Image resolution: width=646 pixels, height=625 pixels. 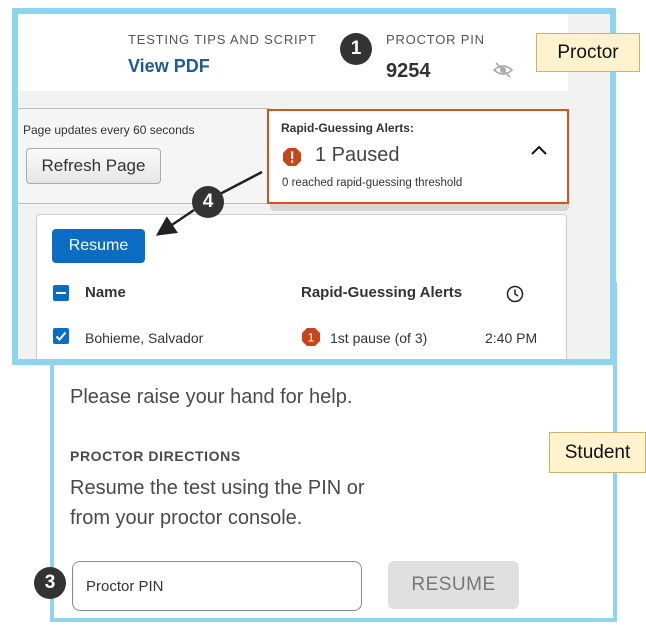 I want to click on resume-button: Resume, so click(x=98, y=246).